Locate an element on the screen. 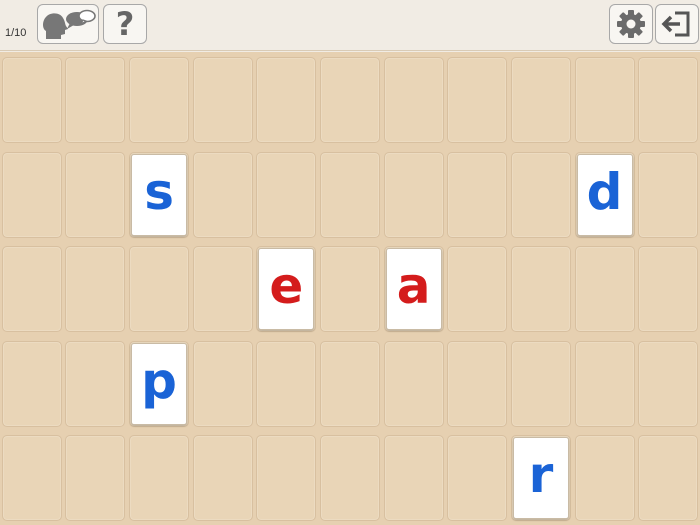 This screenshot has width=700, height=525. letter-tile-p: p is located at coordinates (159, 383).